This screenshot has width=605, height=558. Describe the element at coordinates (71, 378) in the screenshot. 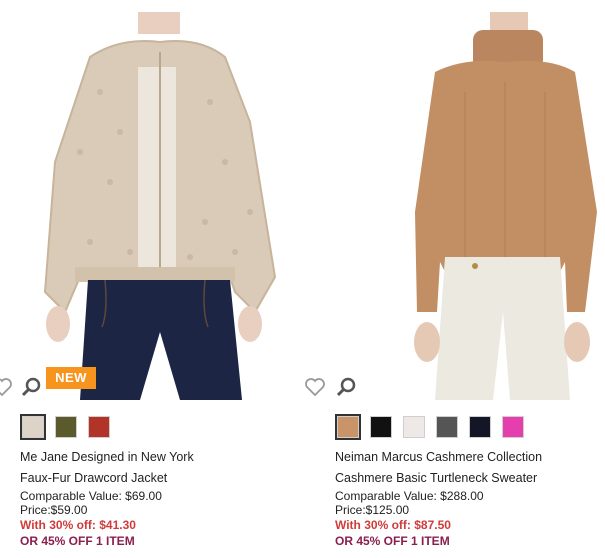

I see `new-badge: NEW` at that location.